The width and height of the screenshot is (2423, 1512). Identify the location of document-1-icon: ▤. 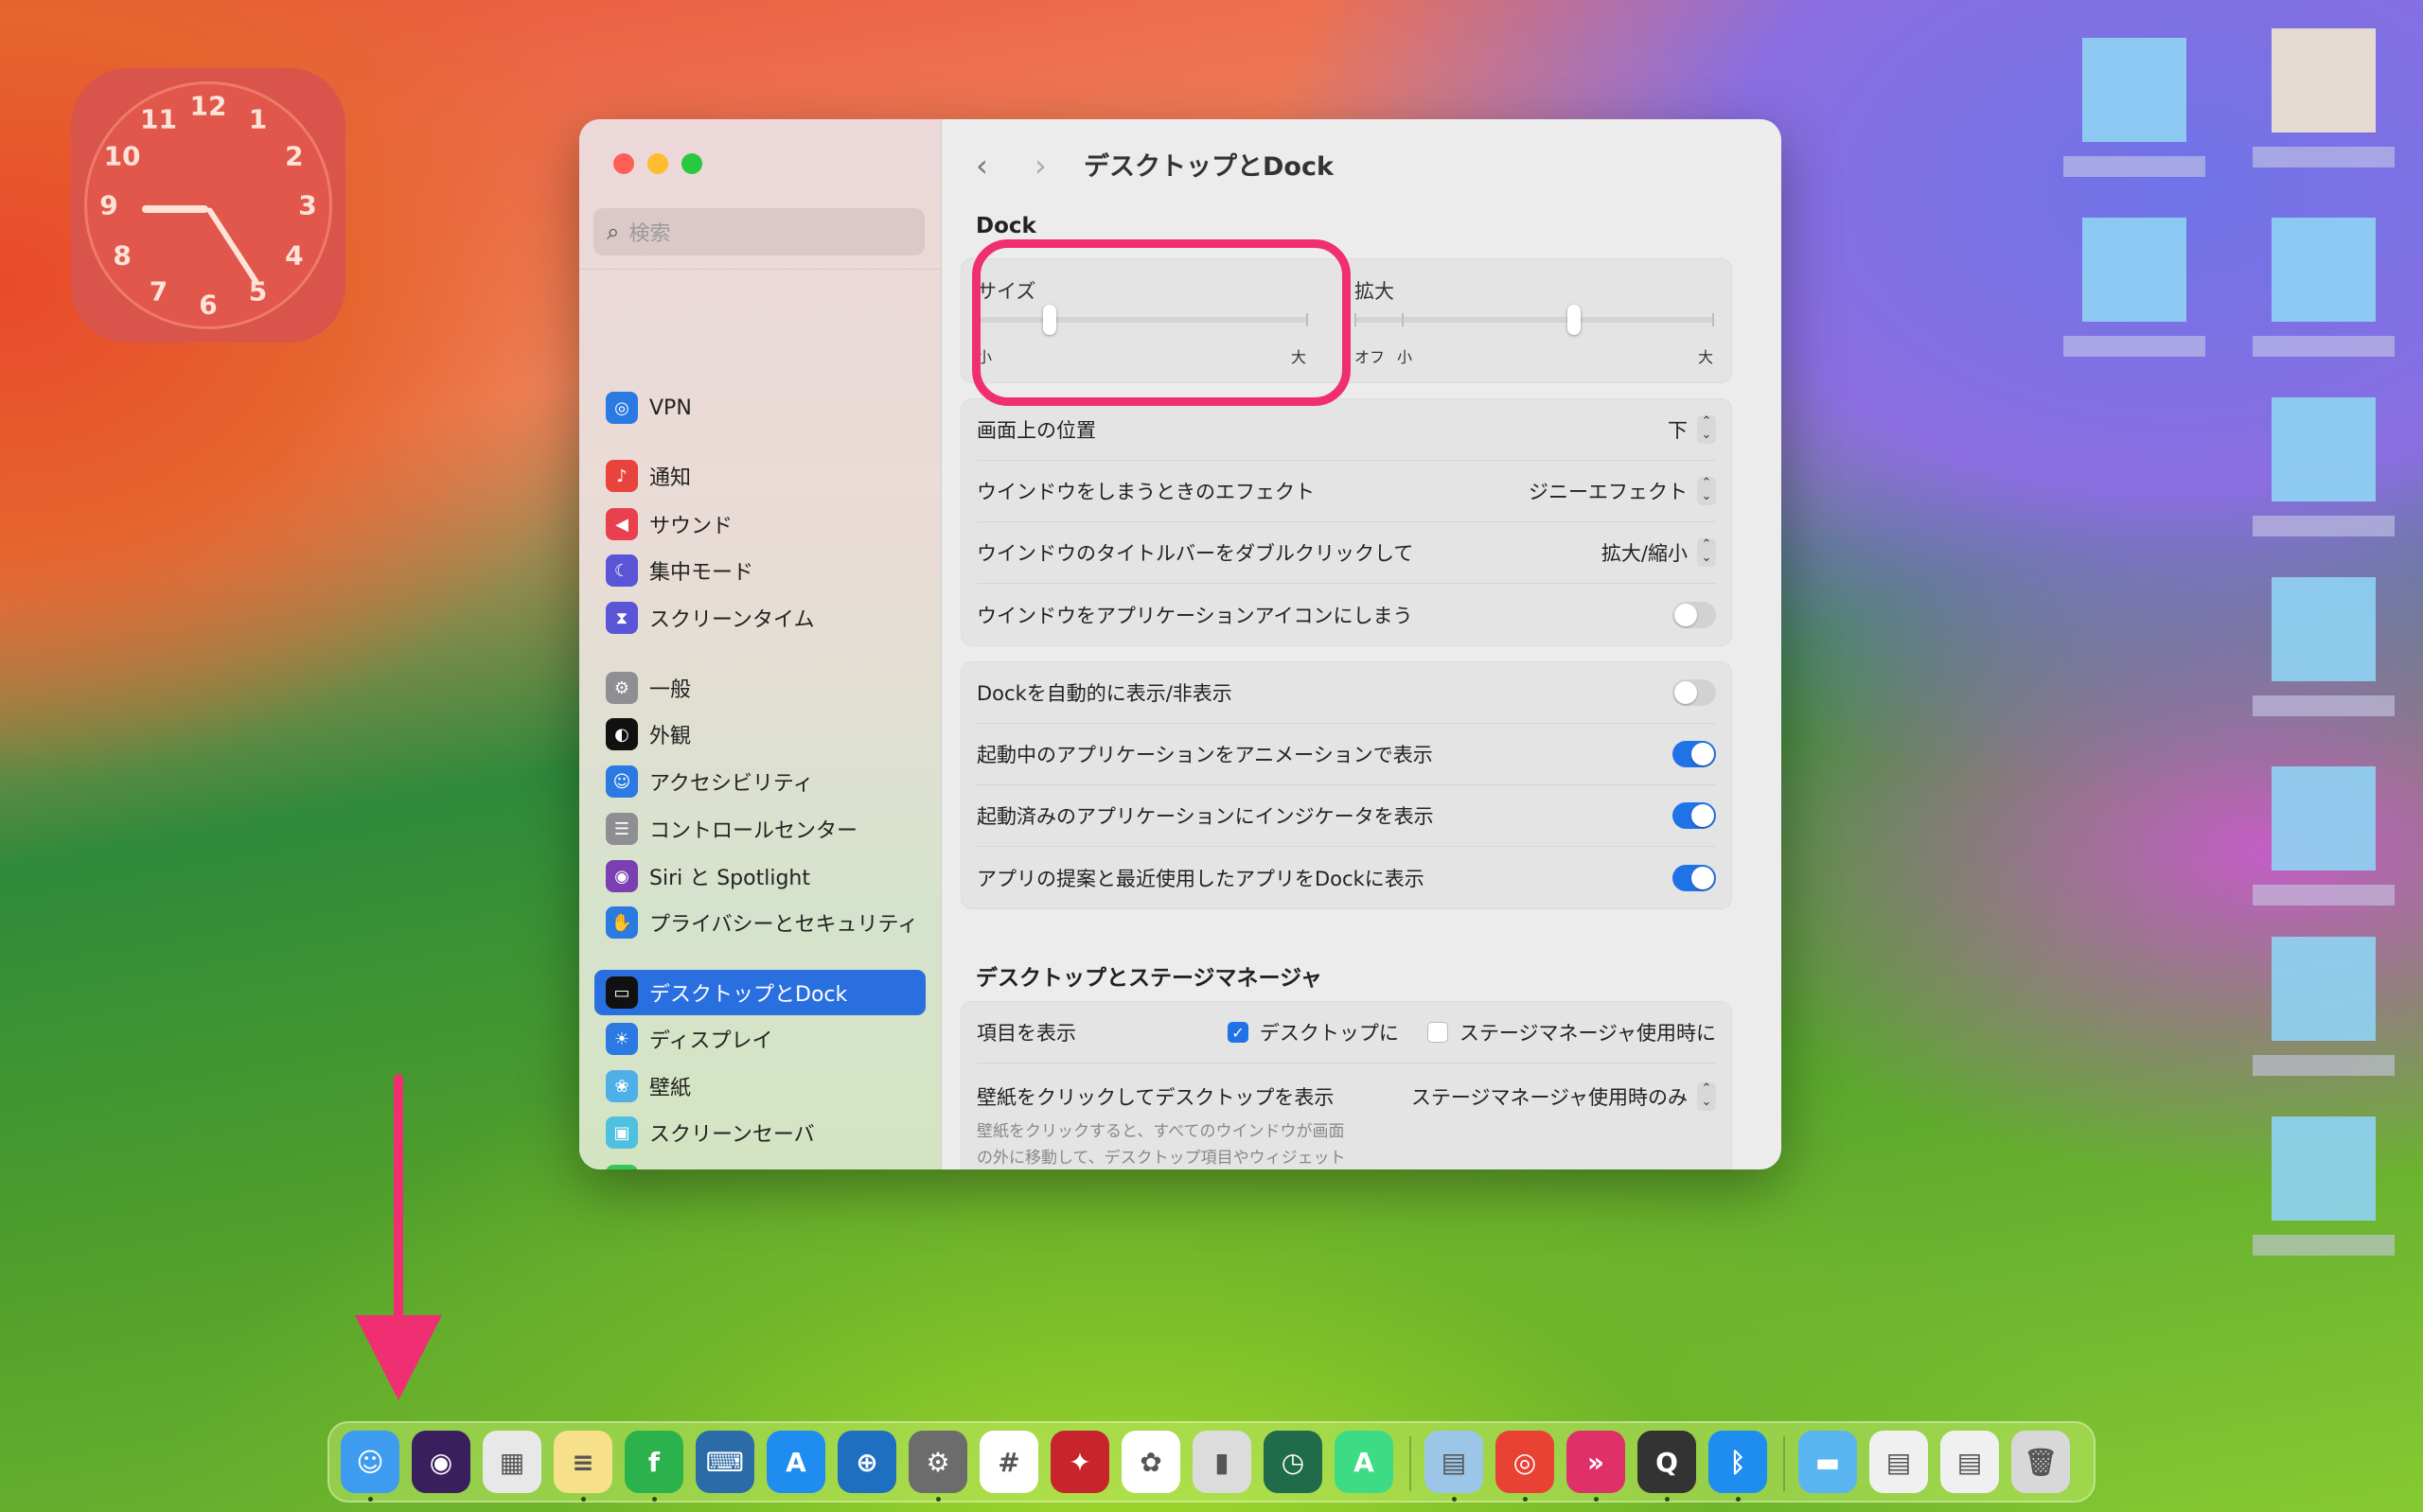
(1898, 1462).